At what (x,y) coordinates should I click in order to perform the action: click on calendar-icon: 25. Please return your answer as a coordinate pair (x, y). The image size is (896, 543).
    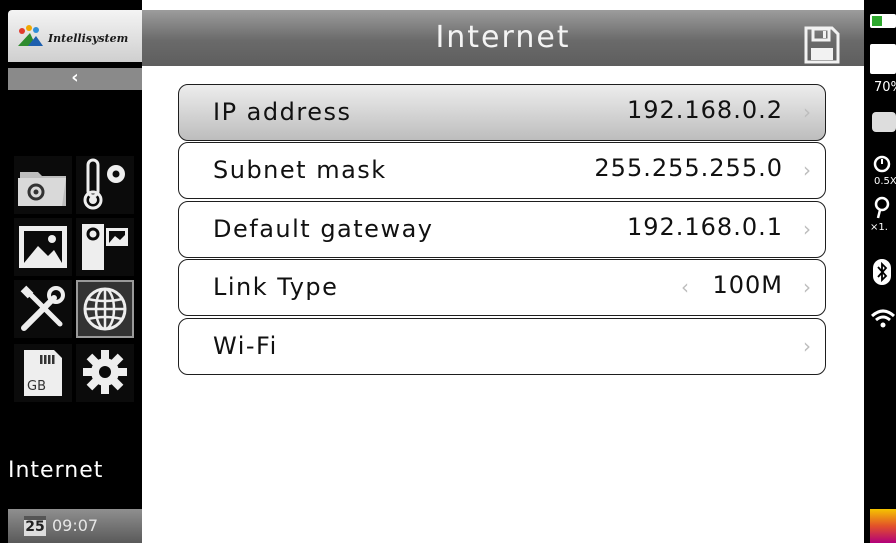
    Looking at the image, I should click on (35, 526).